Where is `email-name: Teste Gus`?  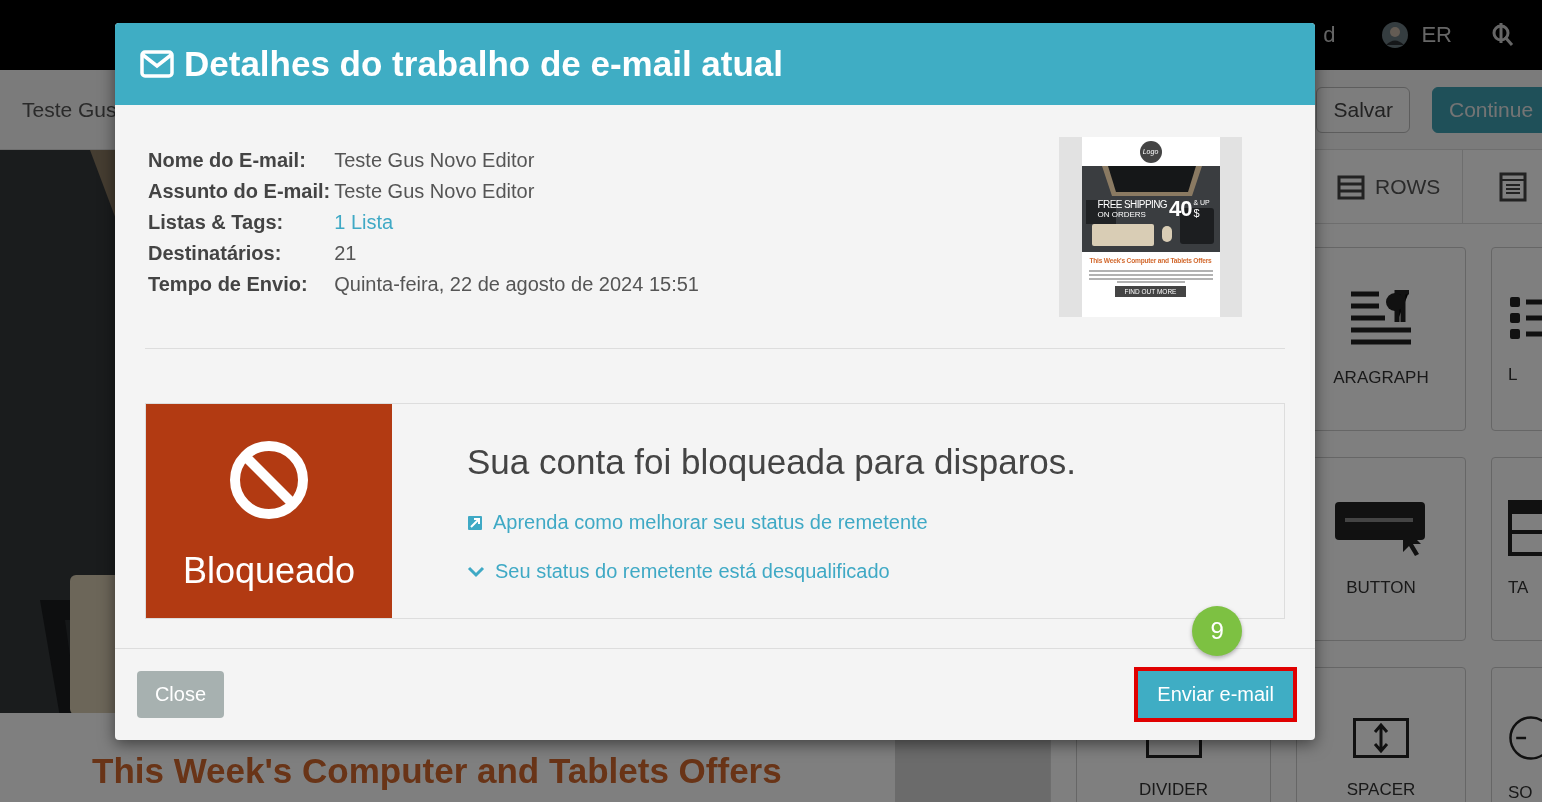
email-name: Teste Gus is located at coordinates (69, 109).